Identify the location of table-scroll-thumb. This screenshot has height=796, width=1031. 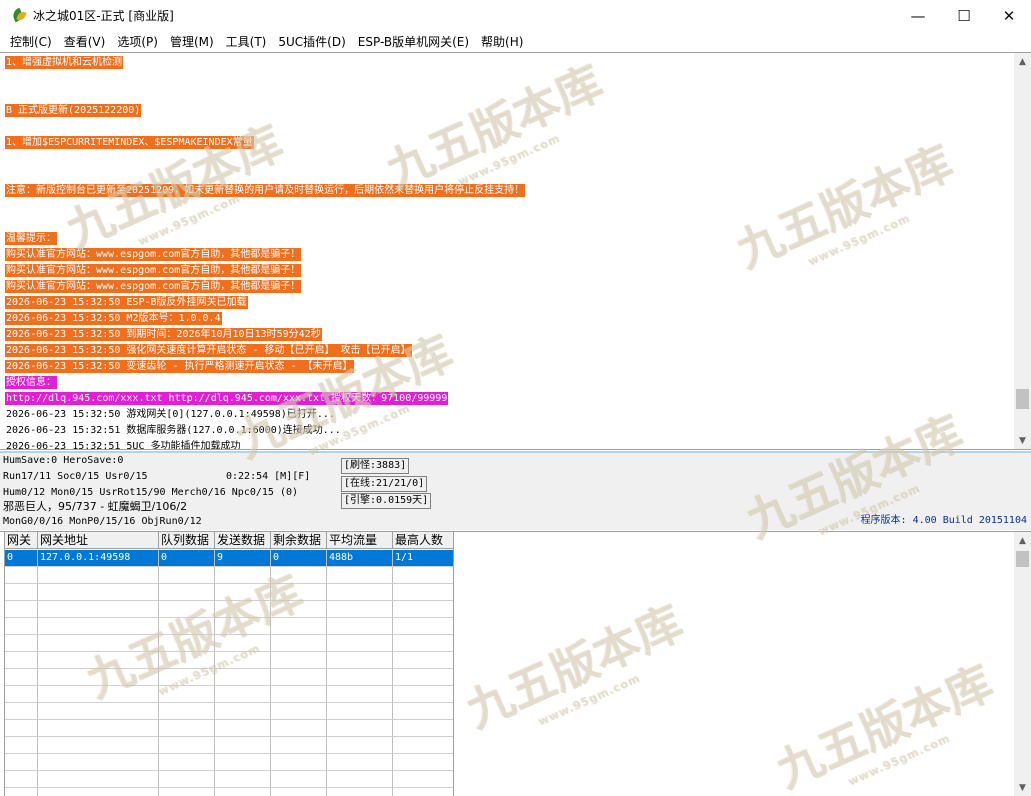
(1022, 559).